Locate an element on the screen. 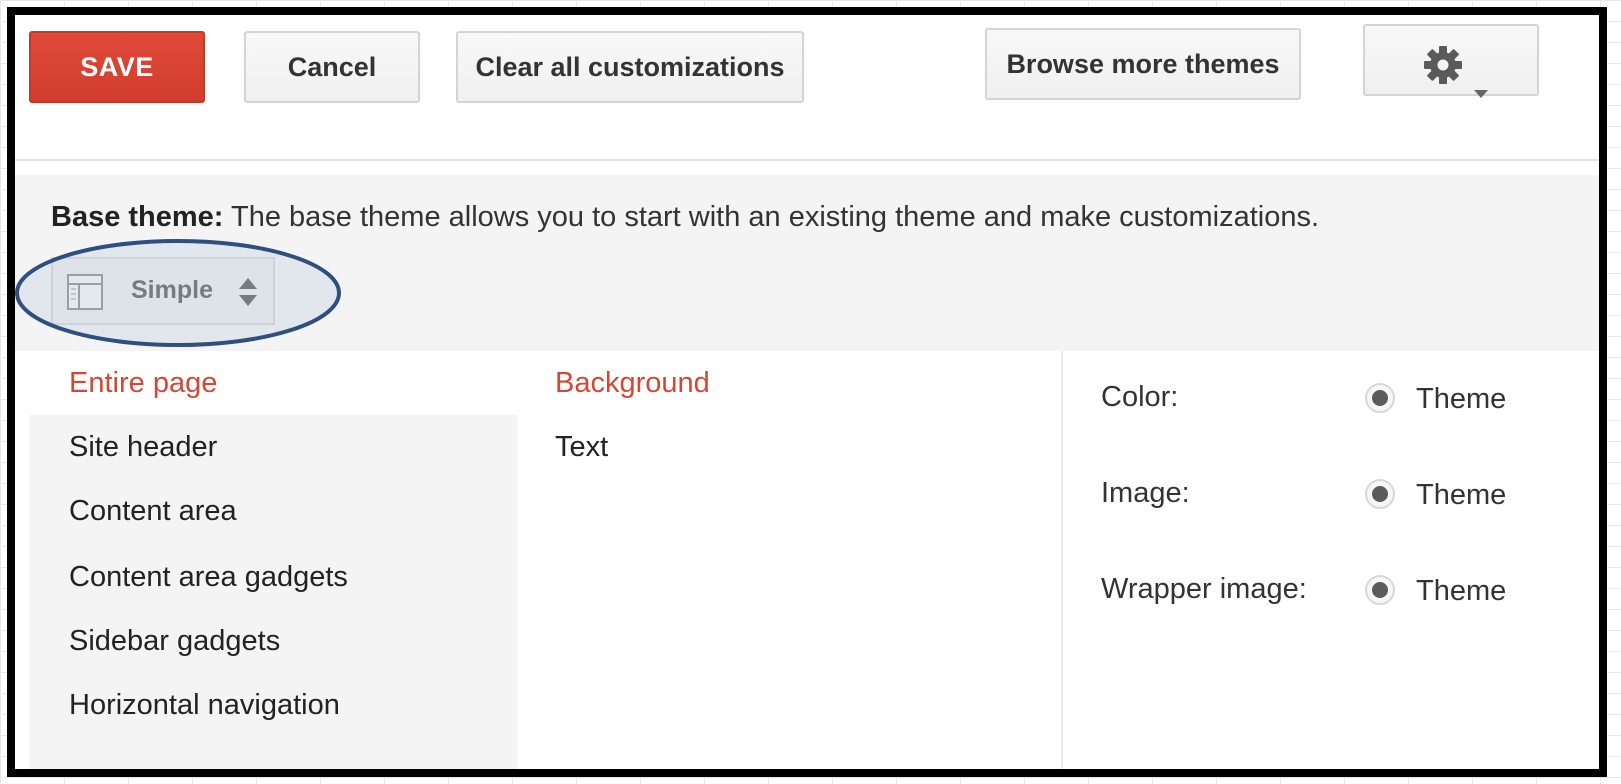 The width and height of the screenshot is (1621, 784). property-background: Background is located at coordinates (632, 383).